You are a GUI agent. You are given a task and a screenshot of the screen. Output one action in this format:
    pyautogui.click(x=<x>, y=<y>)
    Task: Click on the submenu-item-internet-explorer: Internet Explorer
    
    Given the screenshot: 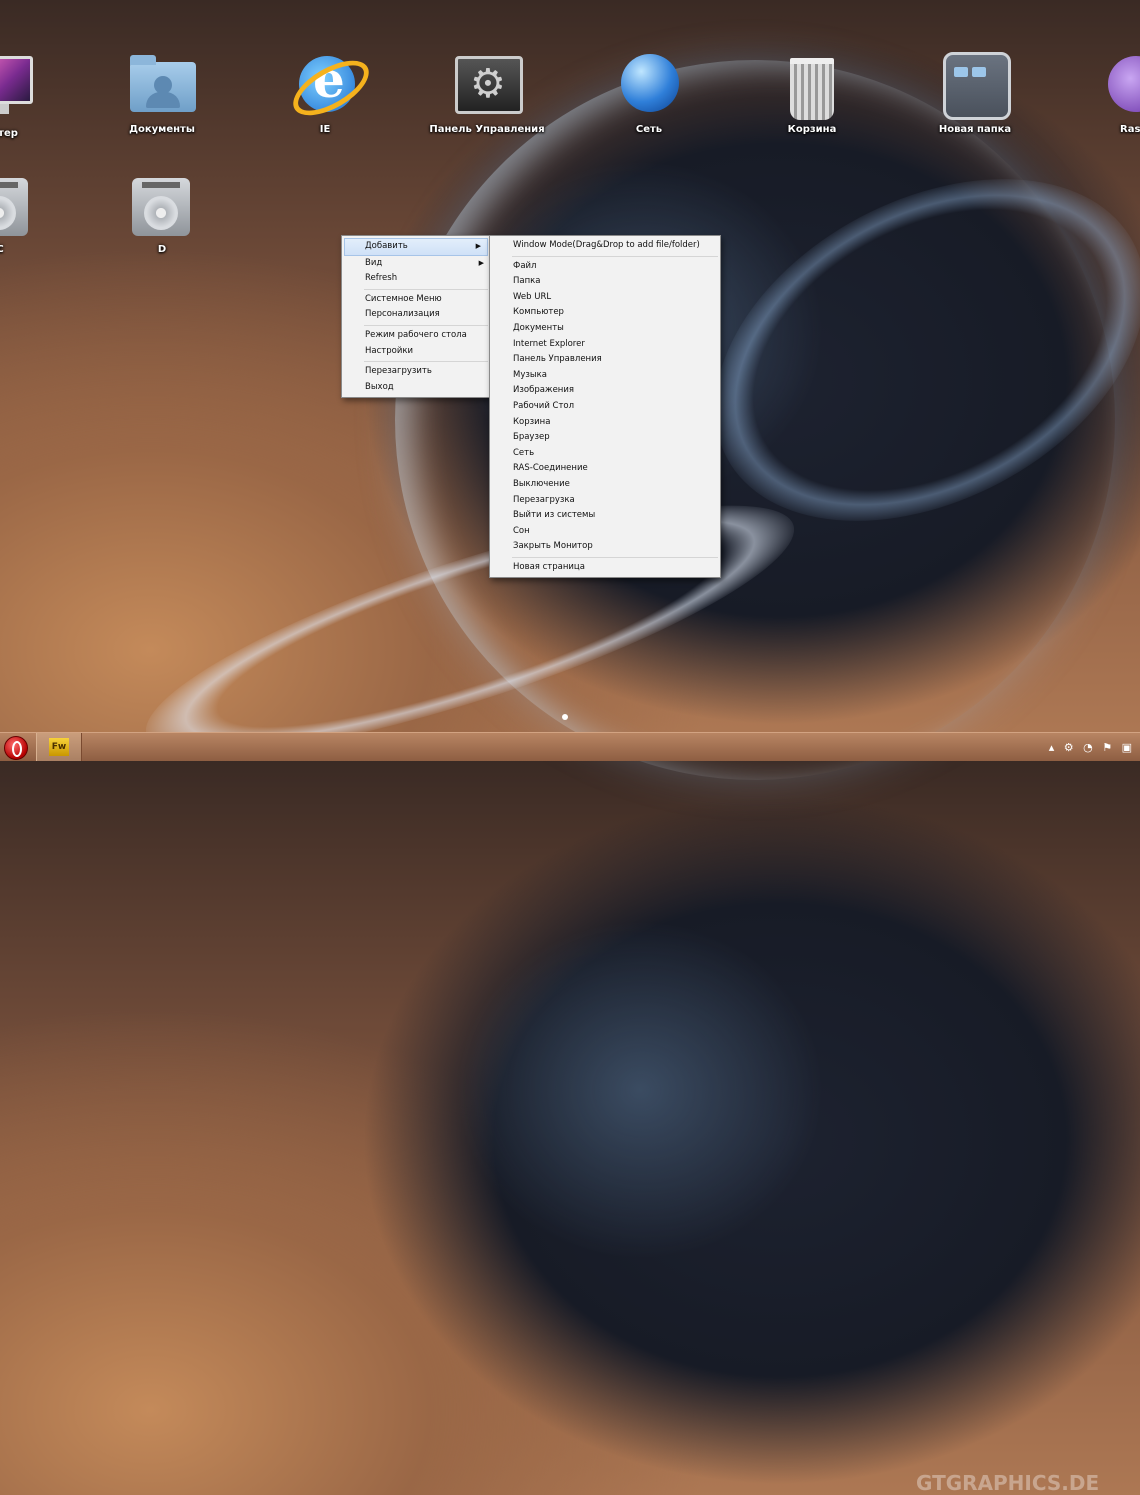 What is the action you would take?
    pyautogui.click(x=605, y=345)
    